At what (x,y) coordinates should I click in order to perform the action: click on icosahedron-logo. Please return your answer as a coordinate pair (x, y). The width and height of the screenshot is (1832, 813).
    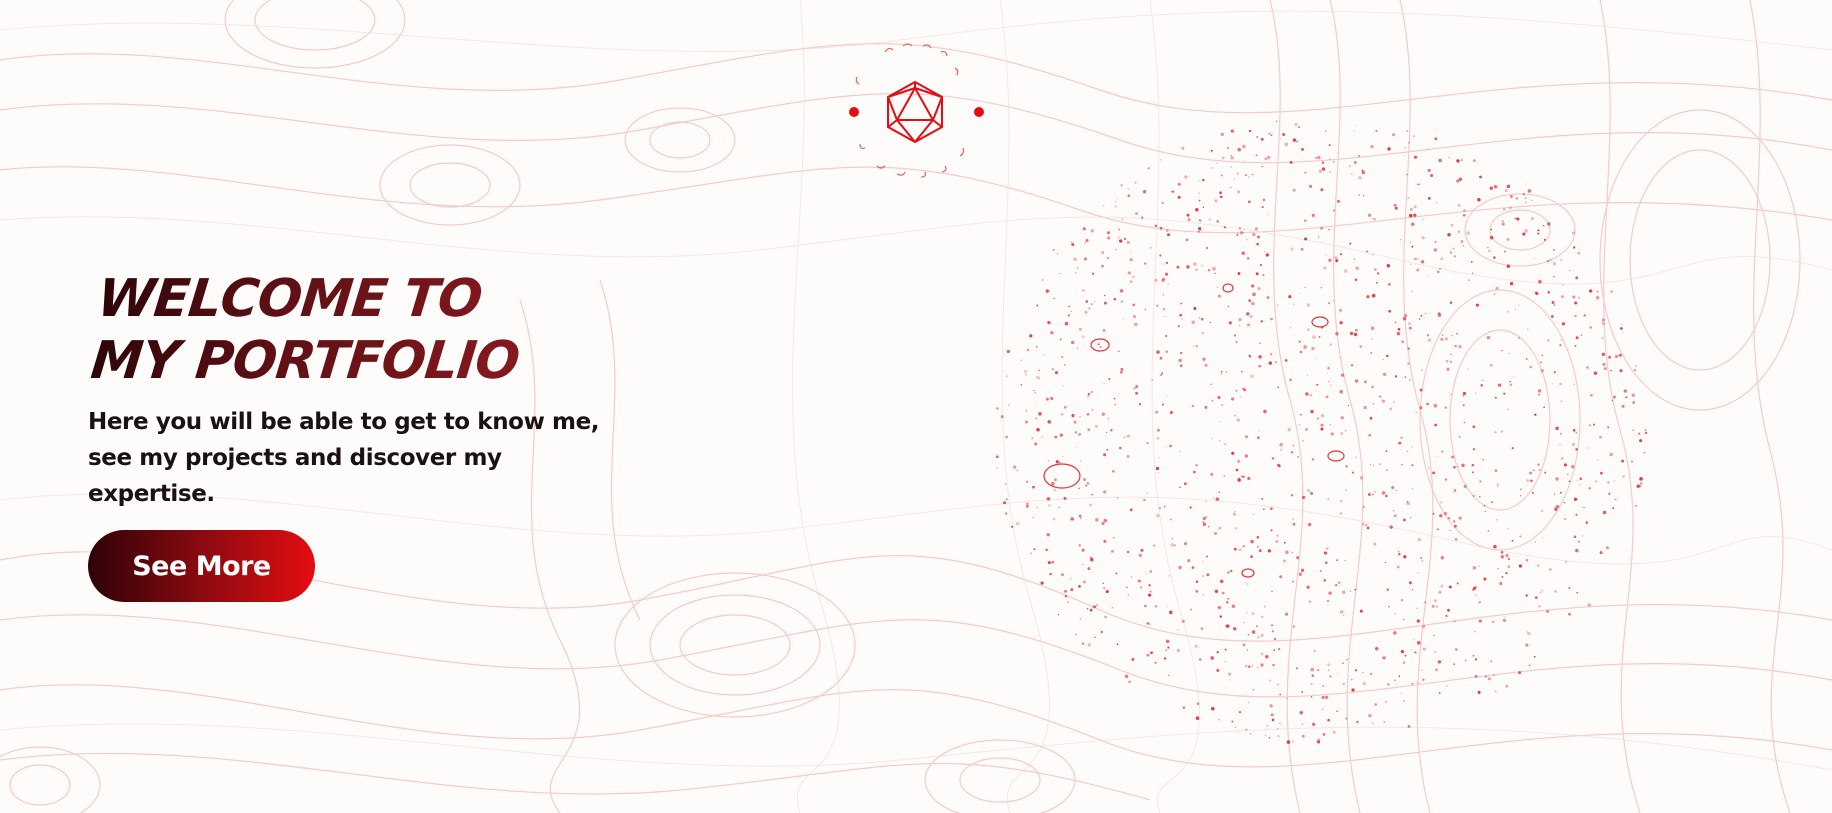
    Looking at the image, I should click on (915, 110).